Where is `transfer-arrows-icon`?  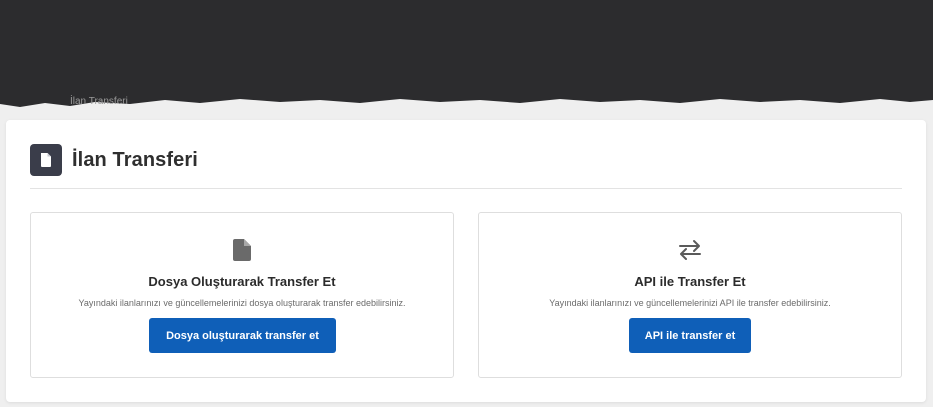 transfer-arrows-icon is located at coordinates (690, 251).